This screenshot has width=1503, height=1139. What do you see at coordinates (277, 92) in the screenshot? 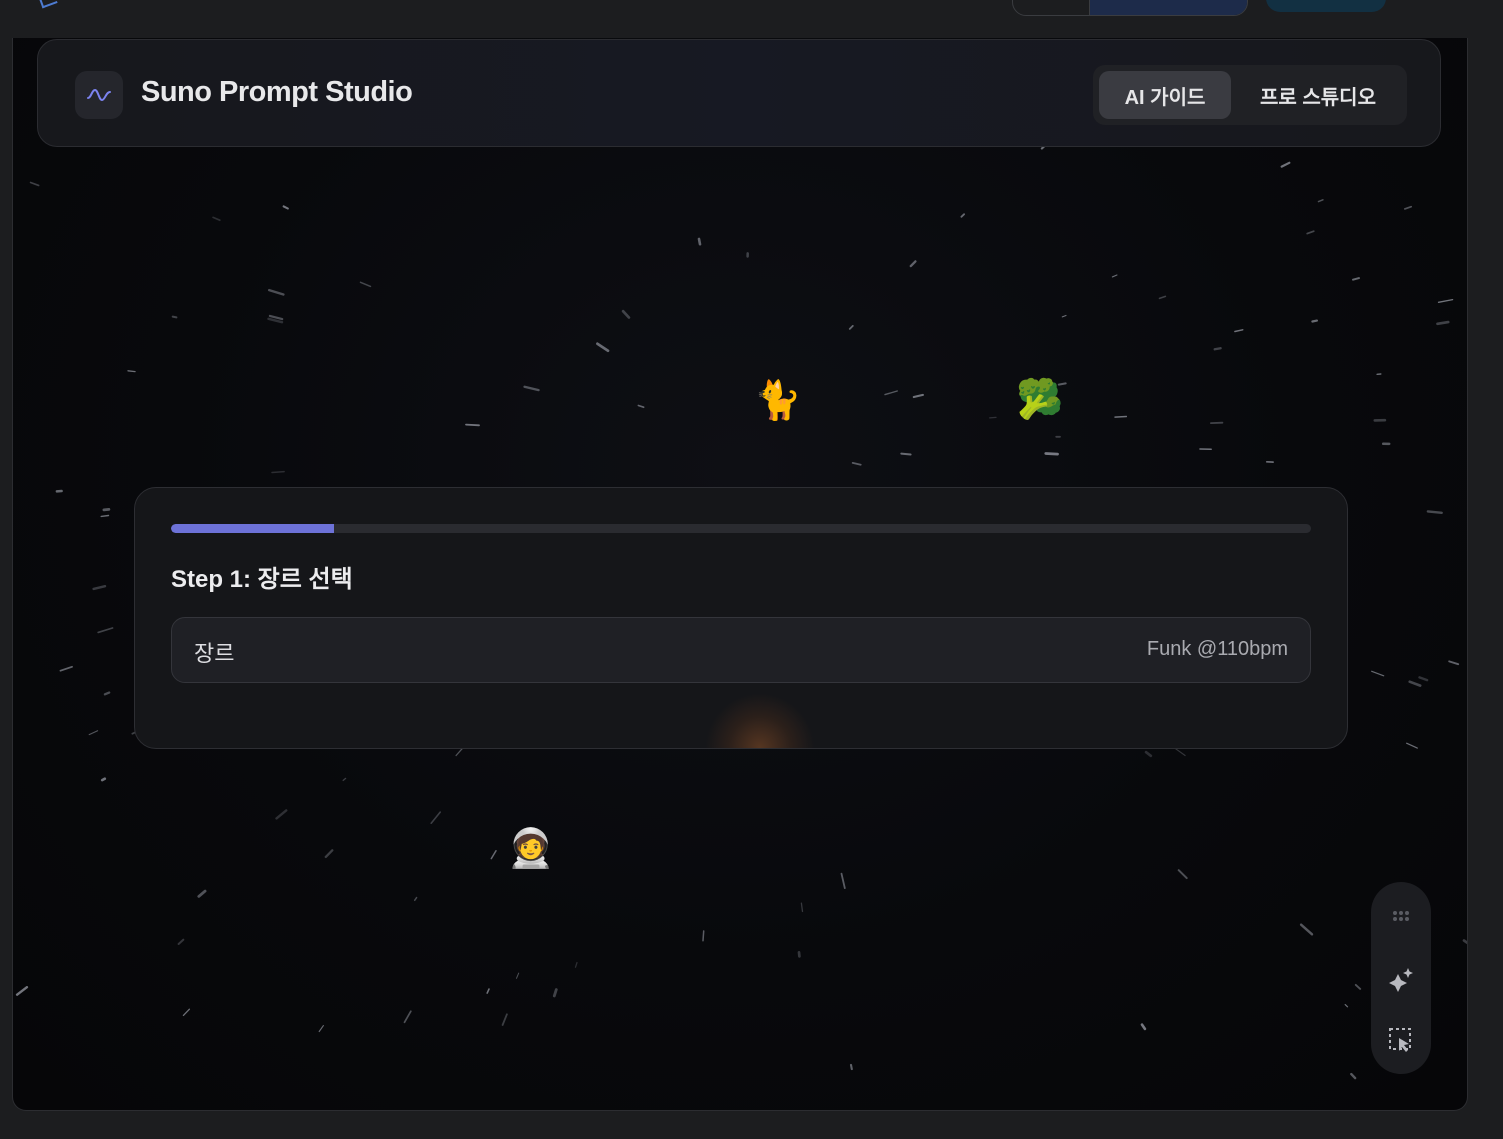
I see `app-title: Suno Prompt Studio` at bounding box center [277, 92].